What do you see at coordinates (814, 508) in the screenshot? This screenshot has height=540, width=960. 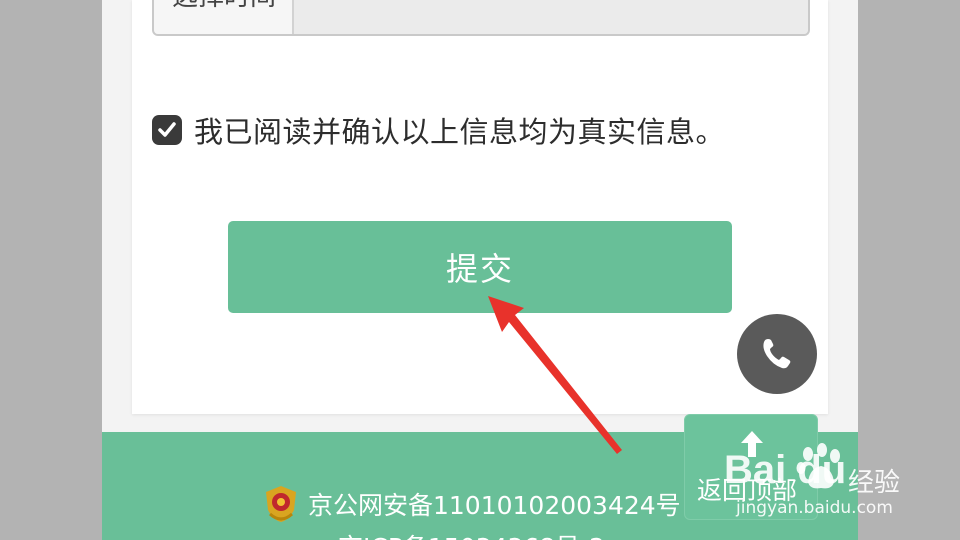 I see `watermark-url: jingyan.baidu.com` at bounding box center [814, 508].